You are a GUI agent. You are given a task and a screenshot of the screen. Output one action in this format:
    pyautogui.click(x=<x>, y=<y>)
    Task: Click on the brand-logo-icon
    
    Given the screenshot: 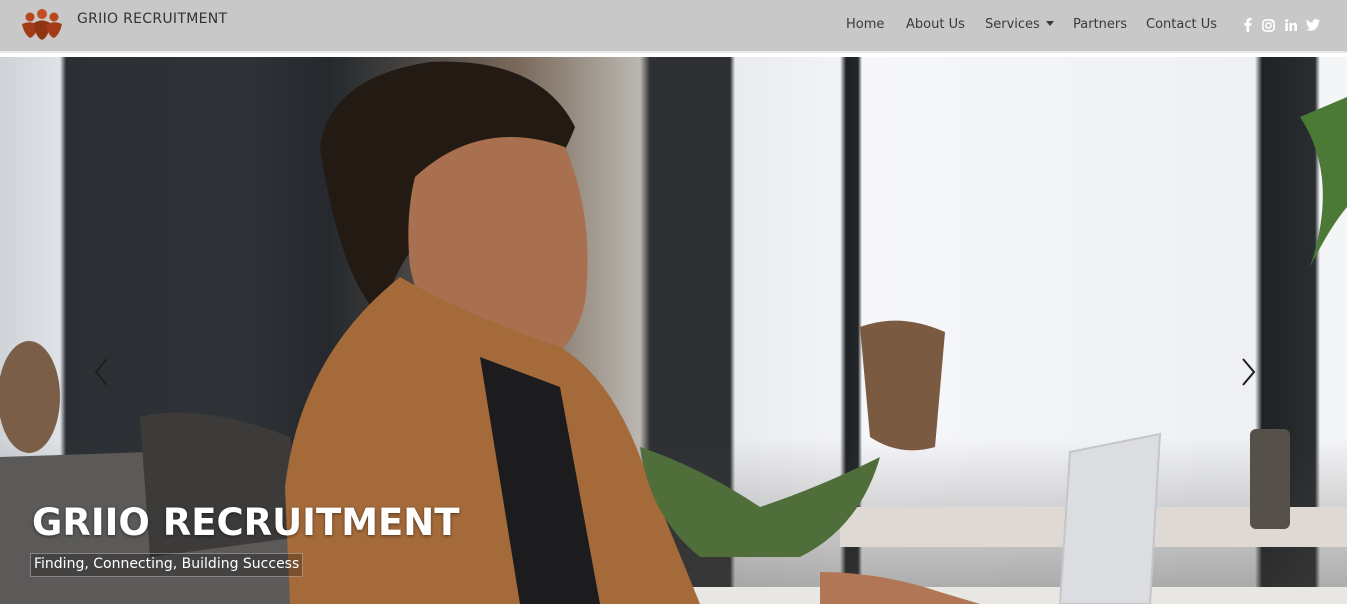 What is the action you would take?
    pyautogui.click(x=42, y=24)
    